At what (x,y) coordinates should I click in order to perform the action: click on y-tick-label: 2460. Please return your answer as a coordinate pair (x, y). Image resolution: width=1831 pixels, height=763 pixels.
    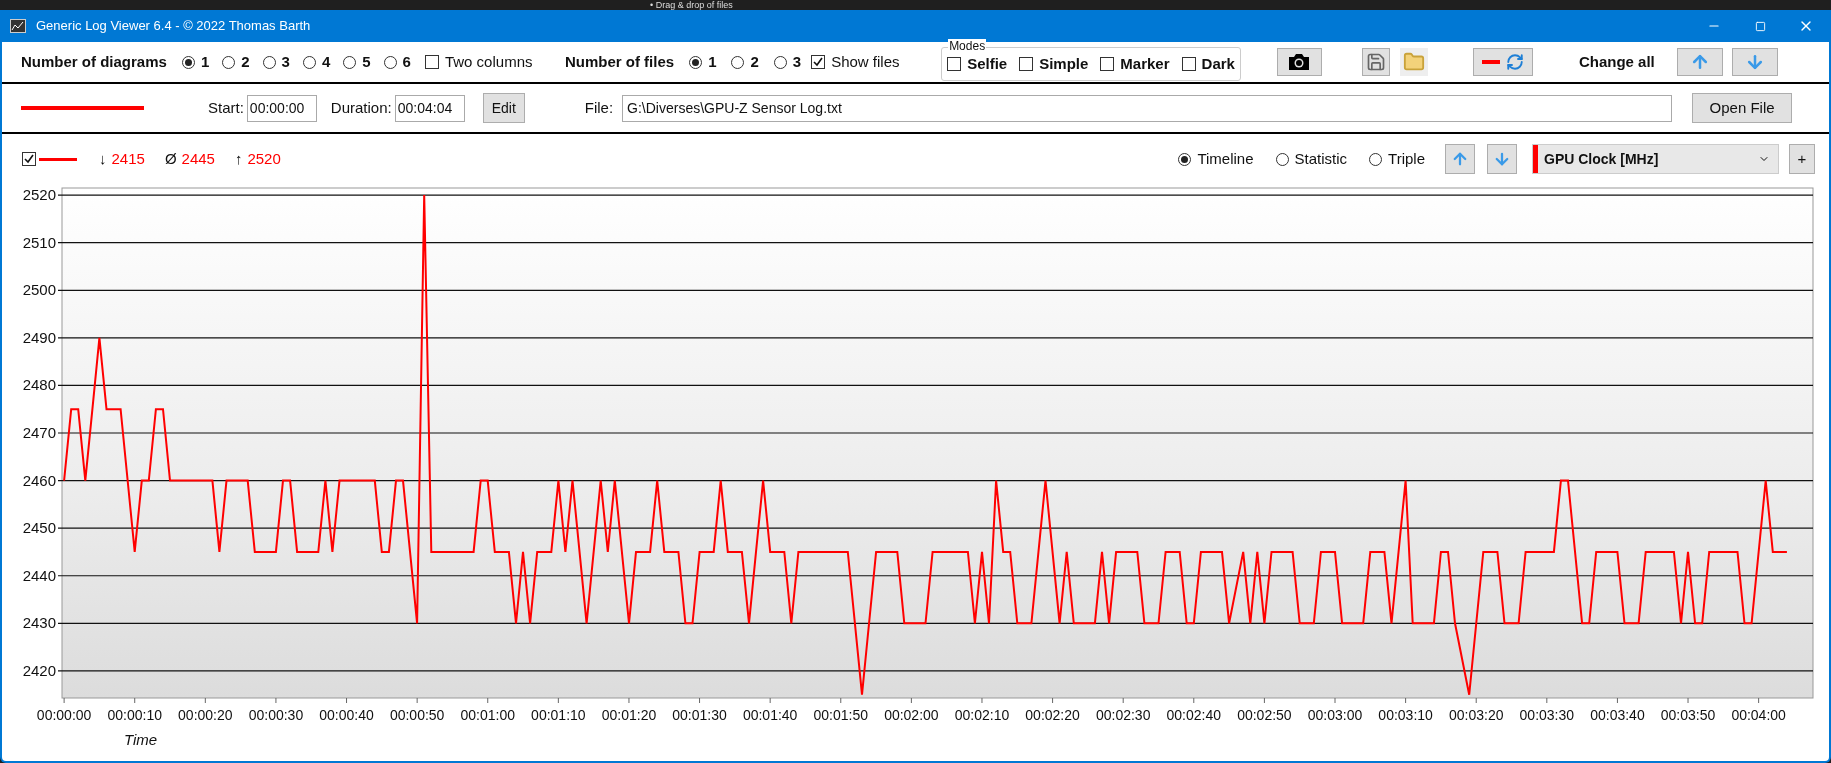
    Looking at the image, I should click on (39, 480).